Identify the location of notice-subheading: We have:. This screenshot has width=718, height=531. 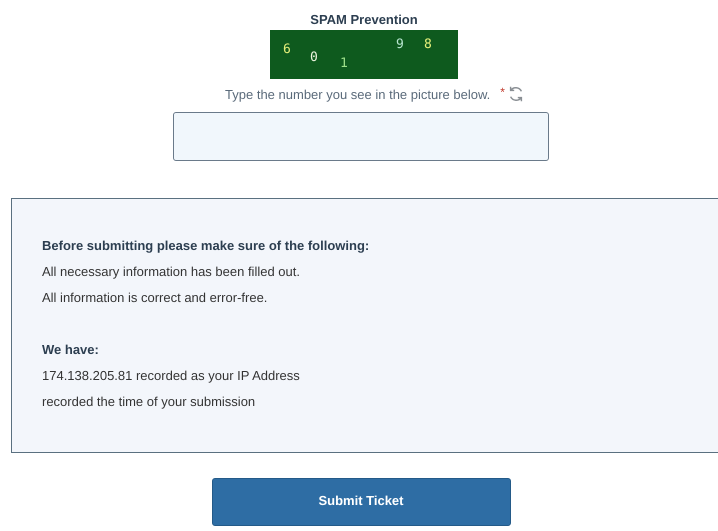
(71, 350).